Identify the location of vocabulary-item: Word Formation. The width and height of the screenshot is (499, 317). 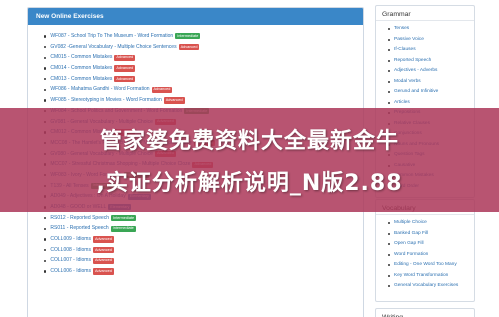
(431, 255).